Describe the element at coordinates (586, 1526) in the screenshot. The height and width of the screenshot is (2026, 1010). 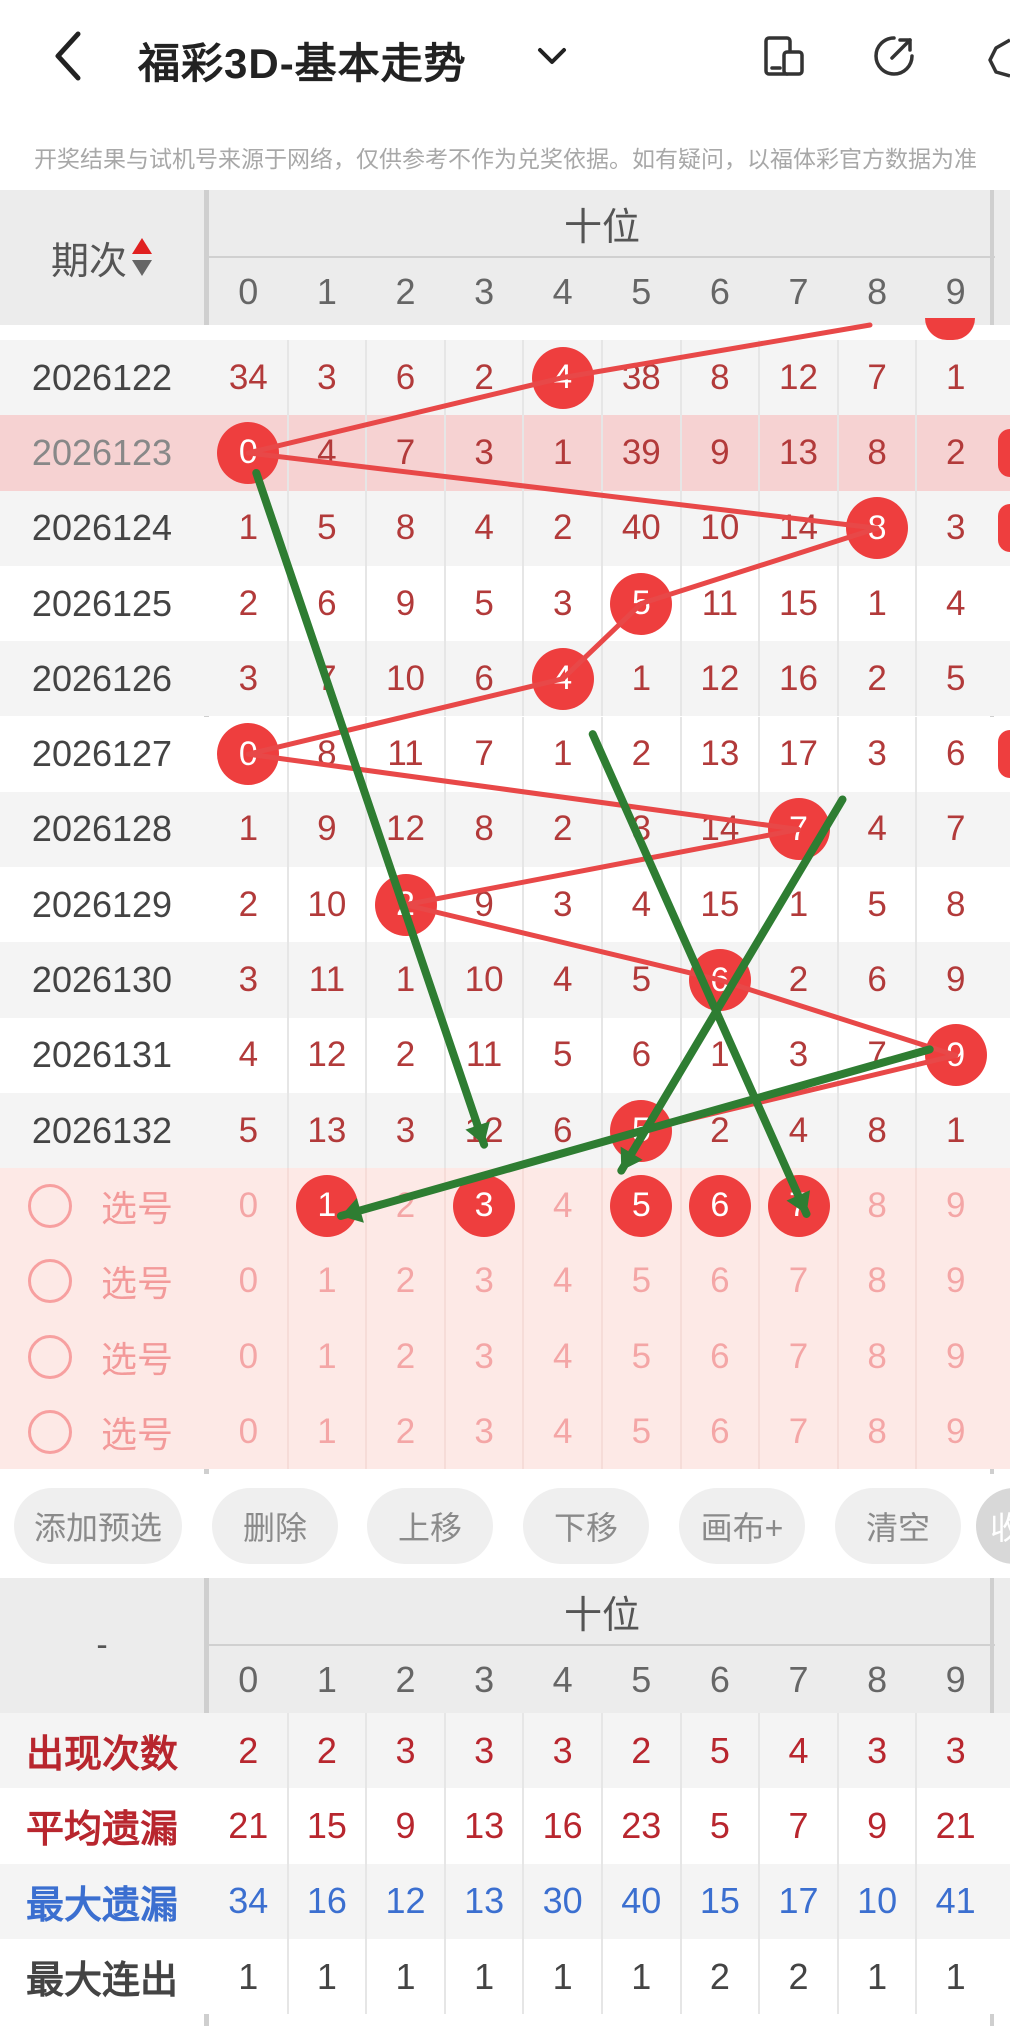
I see `action-button: 下移` at that location.